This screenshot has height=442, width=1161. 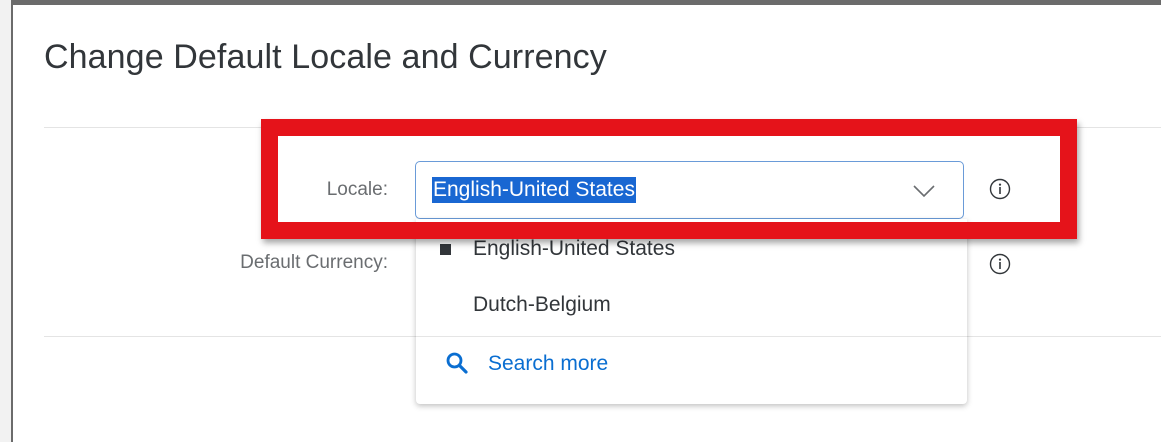 What do you see at coordinates (1064, 336) in the screenshot?
I see `footer-divider-right` at bounding box center [1064, 336].